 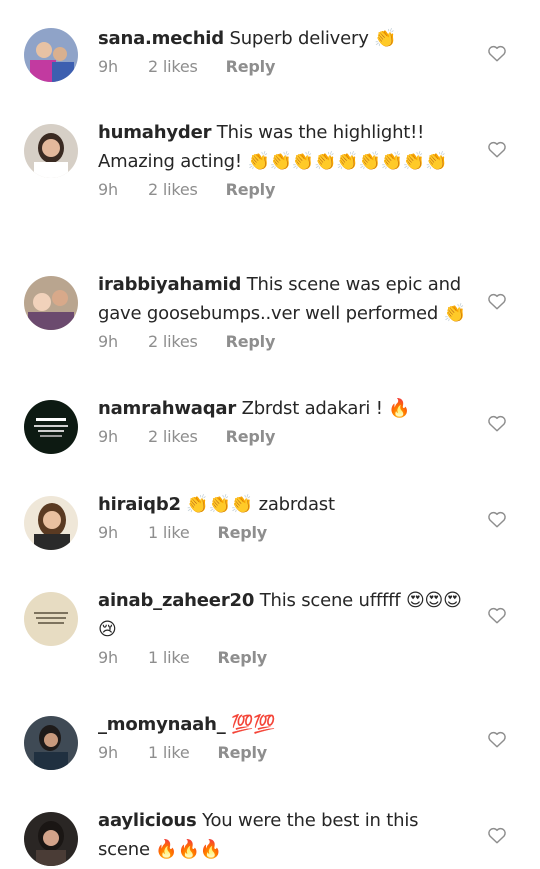 I want to click on comment-username: irabbiyahamid, so click(x=169, y=284).